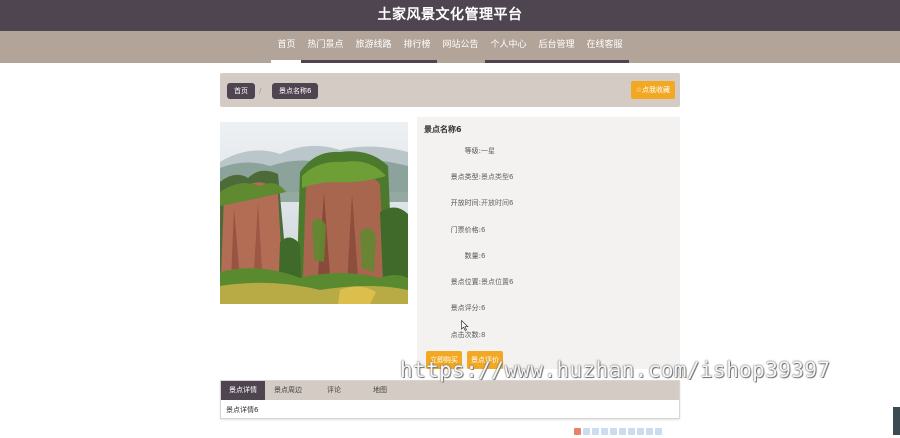 This screenshot has height=438, width=900. What do you see at coordinates (288, 390) in the screenshot?
I see `tab-nearby: 景点周边` at bounding box center [288, 390].